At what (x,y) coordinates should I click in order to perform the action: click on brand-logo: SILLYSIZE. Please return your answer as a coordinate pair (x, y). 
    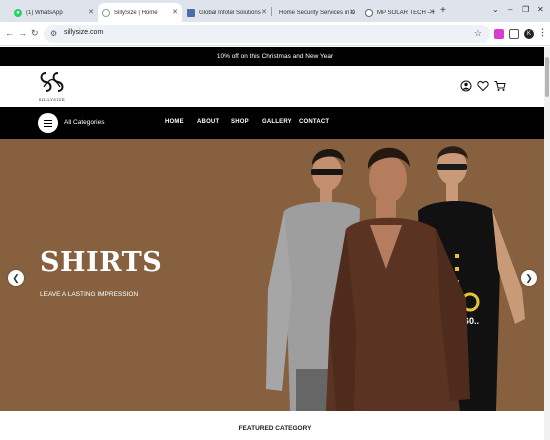
    Looking at the image, I should click on (52, 87).